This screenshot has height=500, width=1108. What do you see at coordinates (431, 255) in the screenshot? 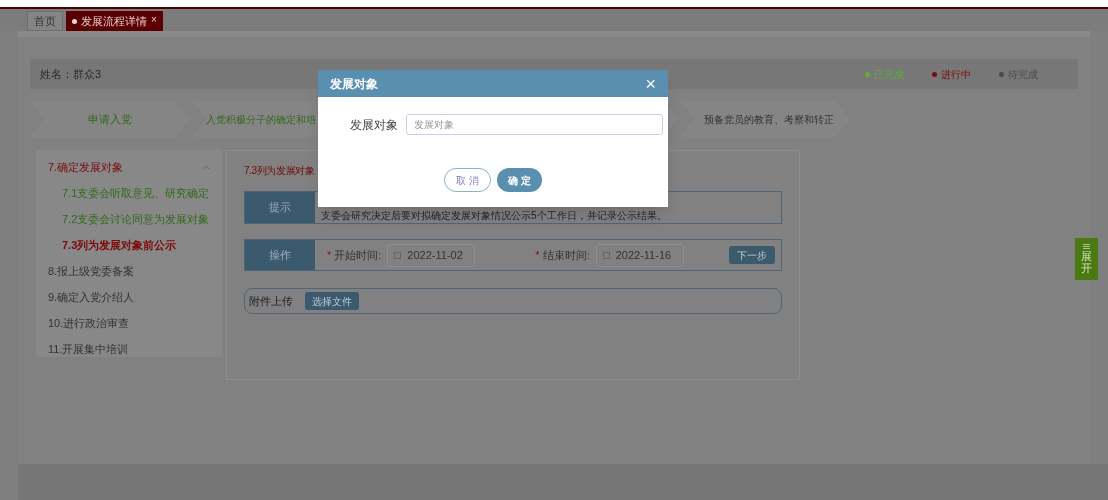
I see `date-field: 2022-11-02` at bounding box center [431, 255].